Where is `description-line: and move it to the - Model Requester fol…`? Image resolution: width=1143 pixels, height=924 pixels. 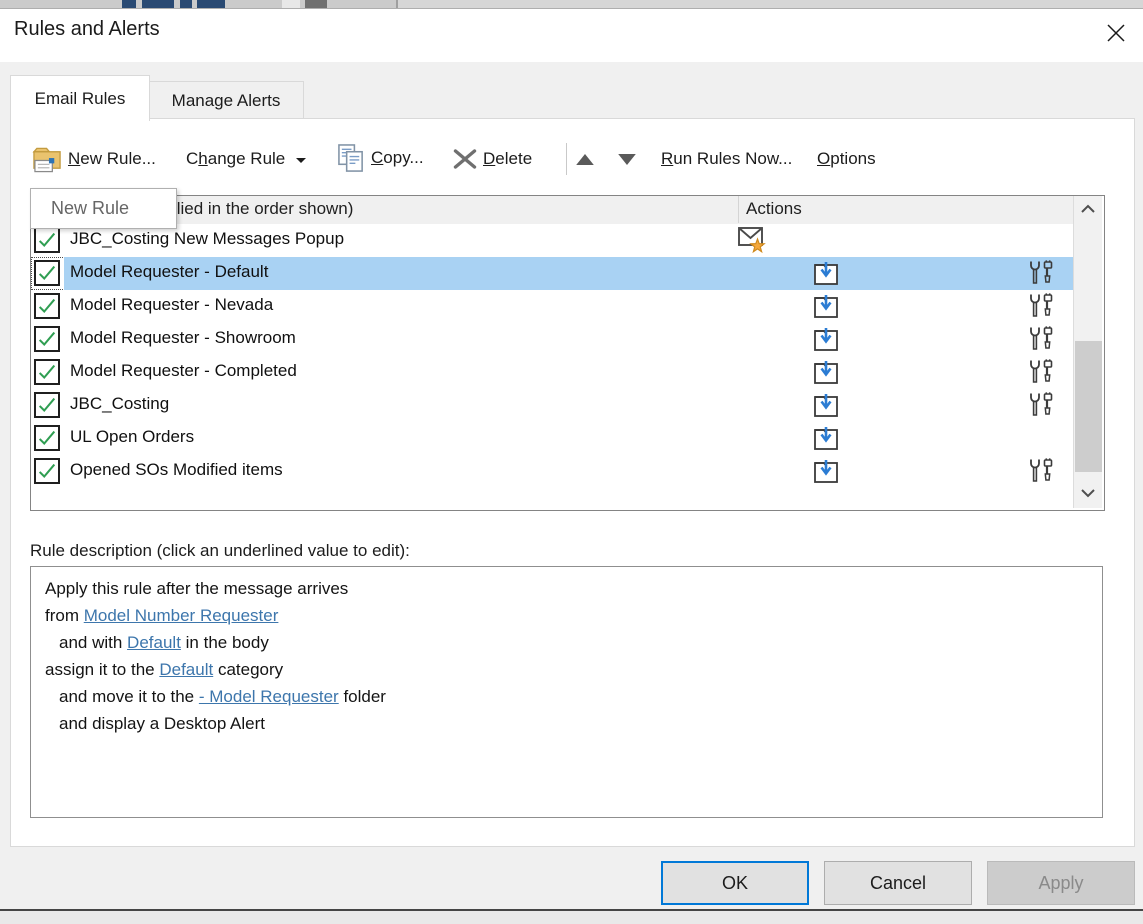 description-line: and move it to the - Model Requester fol… is located at coordinates (222, 696).